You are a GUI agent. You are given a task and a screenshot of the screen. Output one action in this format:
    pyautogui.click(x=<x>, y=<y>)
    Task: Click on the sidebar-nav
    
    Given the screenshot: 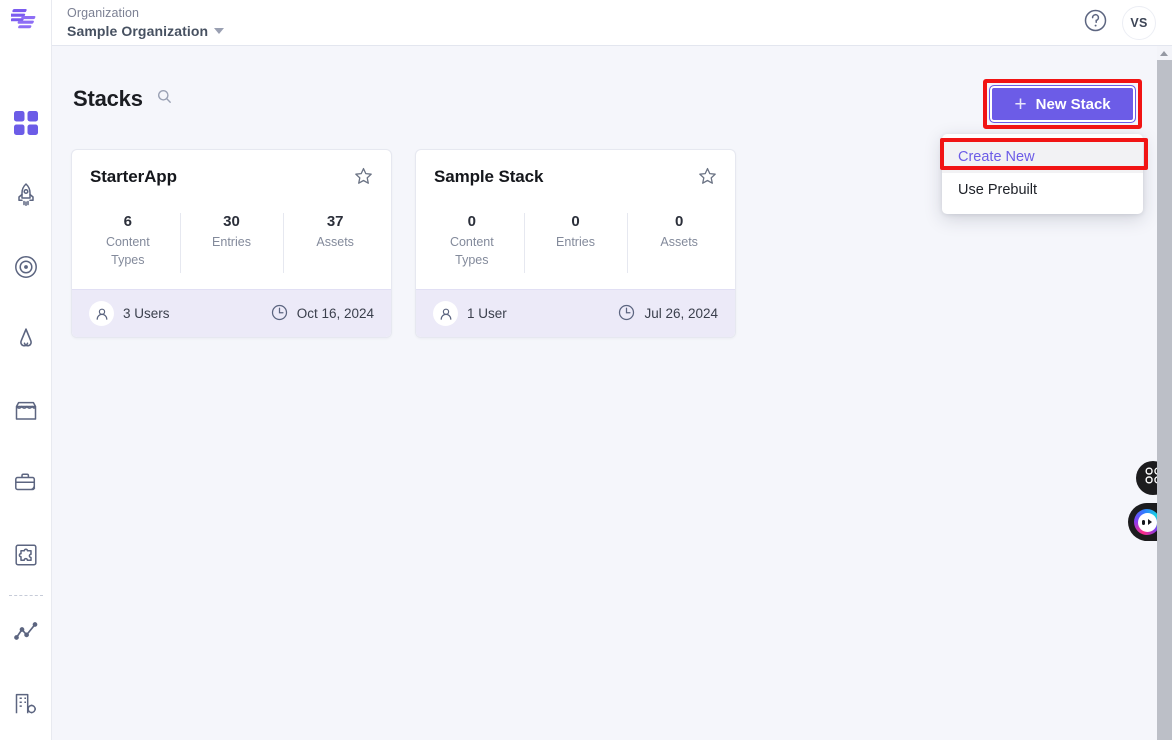 What is the action you would take?
    pyautogui.click(x=26, y=413)
    